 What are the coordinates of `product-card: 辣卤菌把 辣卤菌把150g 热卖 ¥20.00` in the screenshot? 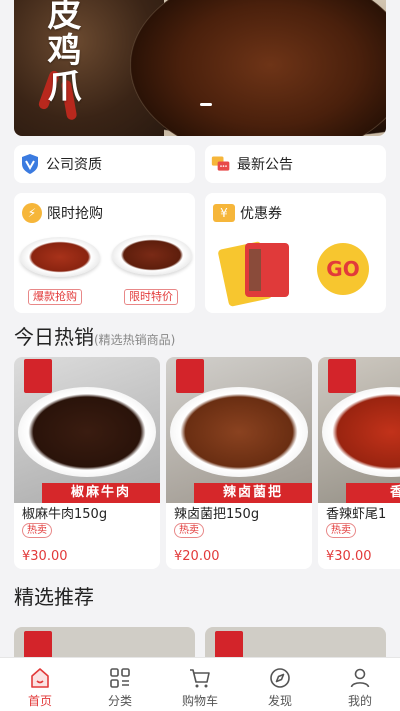 It's located at (239, 463).